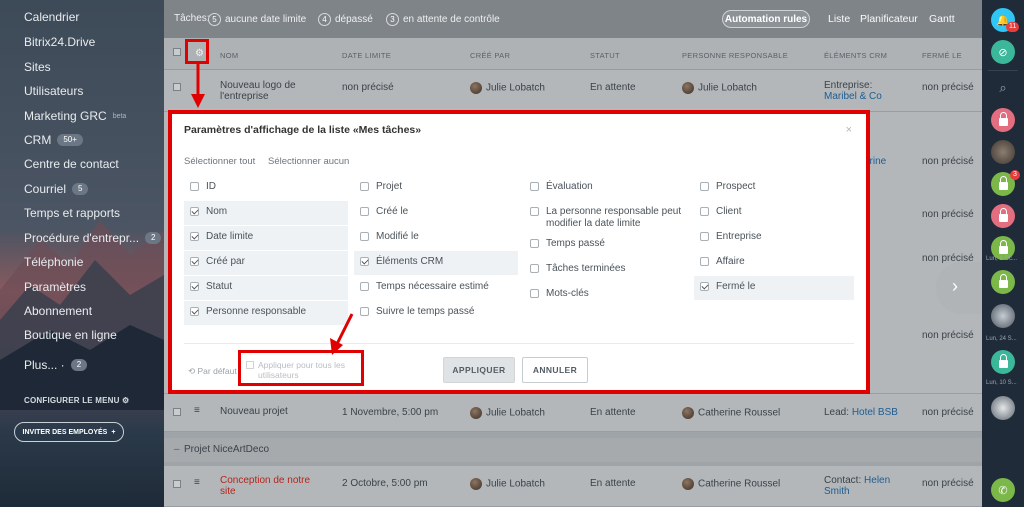 The height and width of the screenshot is (507, 1024). Describe the element at coordinates (1003, 52) in the screenshot. I see `status-icon: ⊘` at that location.